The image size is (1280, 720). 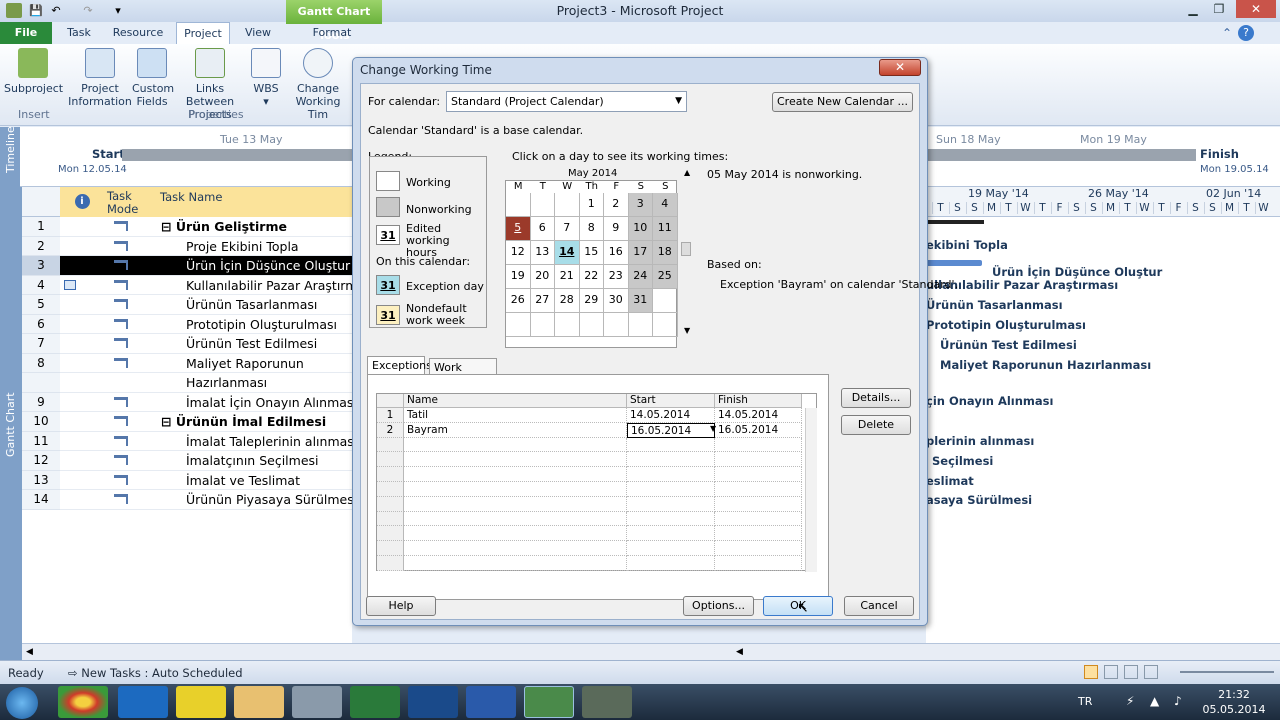 I want to click on calendar-day: 4, so click(x=665, y=205).